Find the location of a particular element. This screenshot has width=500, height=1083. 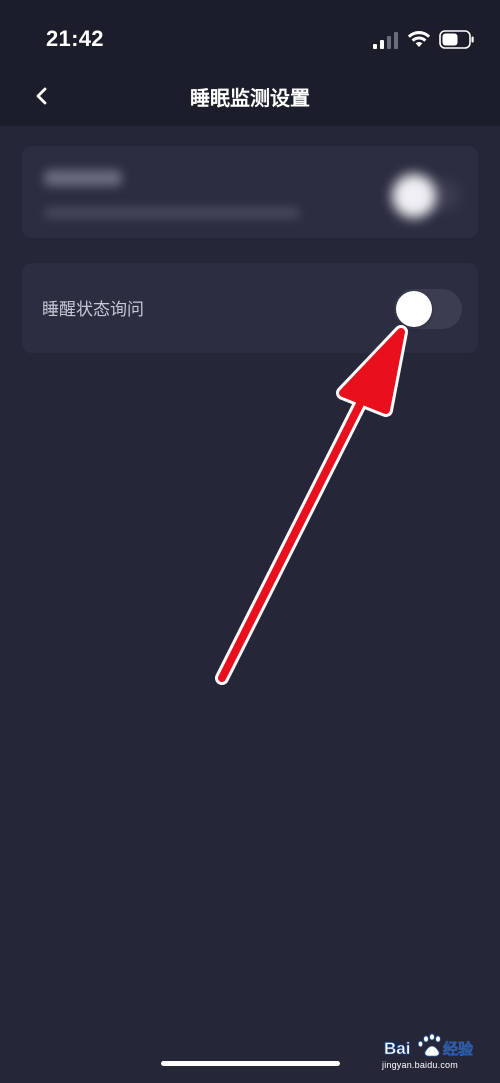

signal-icon is located at coordinates (385, 40).